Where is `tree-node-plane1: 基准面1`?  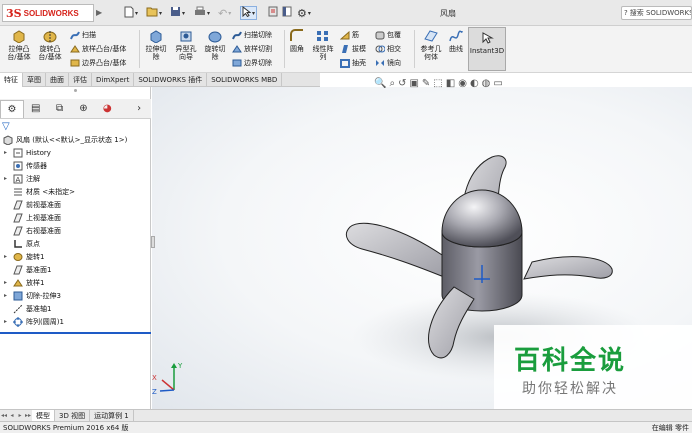
tree-node-plane1: 基准面1 is located at coordinates (76, 269).